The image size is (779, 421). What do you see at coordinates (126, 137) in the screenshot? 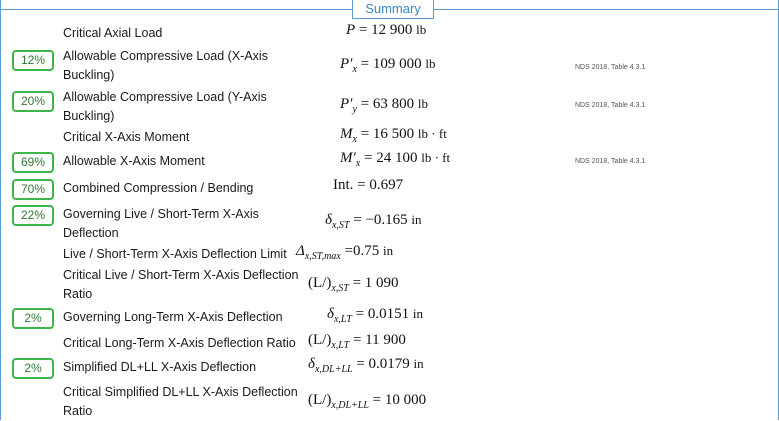
I see `row-label: Critical X-Axis Moment` at bounding box center [126, 137].